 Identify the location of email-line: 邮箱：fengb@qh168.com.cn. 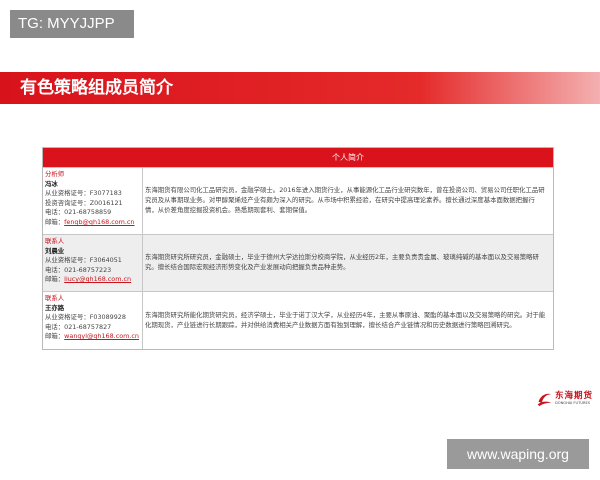
(92, 223).